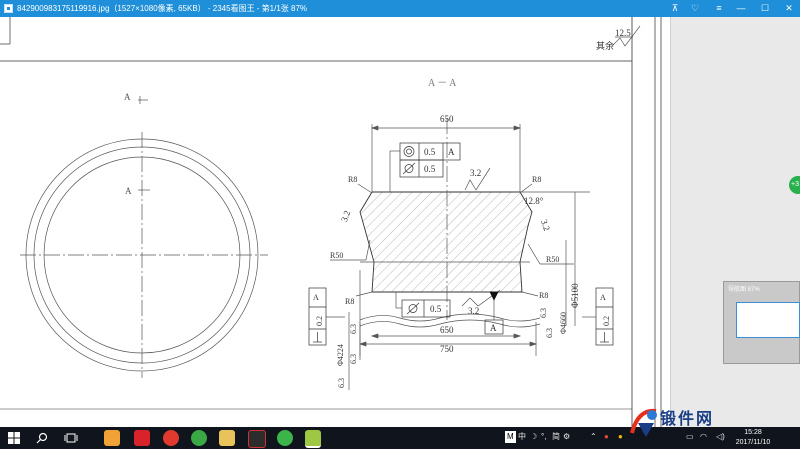 This screenshot has height=449, width=800. What do you see at coordinates (735, 222) in the screenshot?
I see `right-panel` at bounding box center [735, 222].